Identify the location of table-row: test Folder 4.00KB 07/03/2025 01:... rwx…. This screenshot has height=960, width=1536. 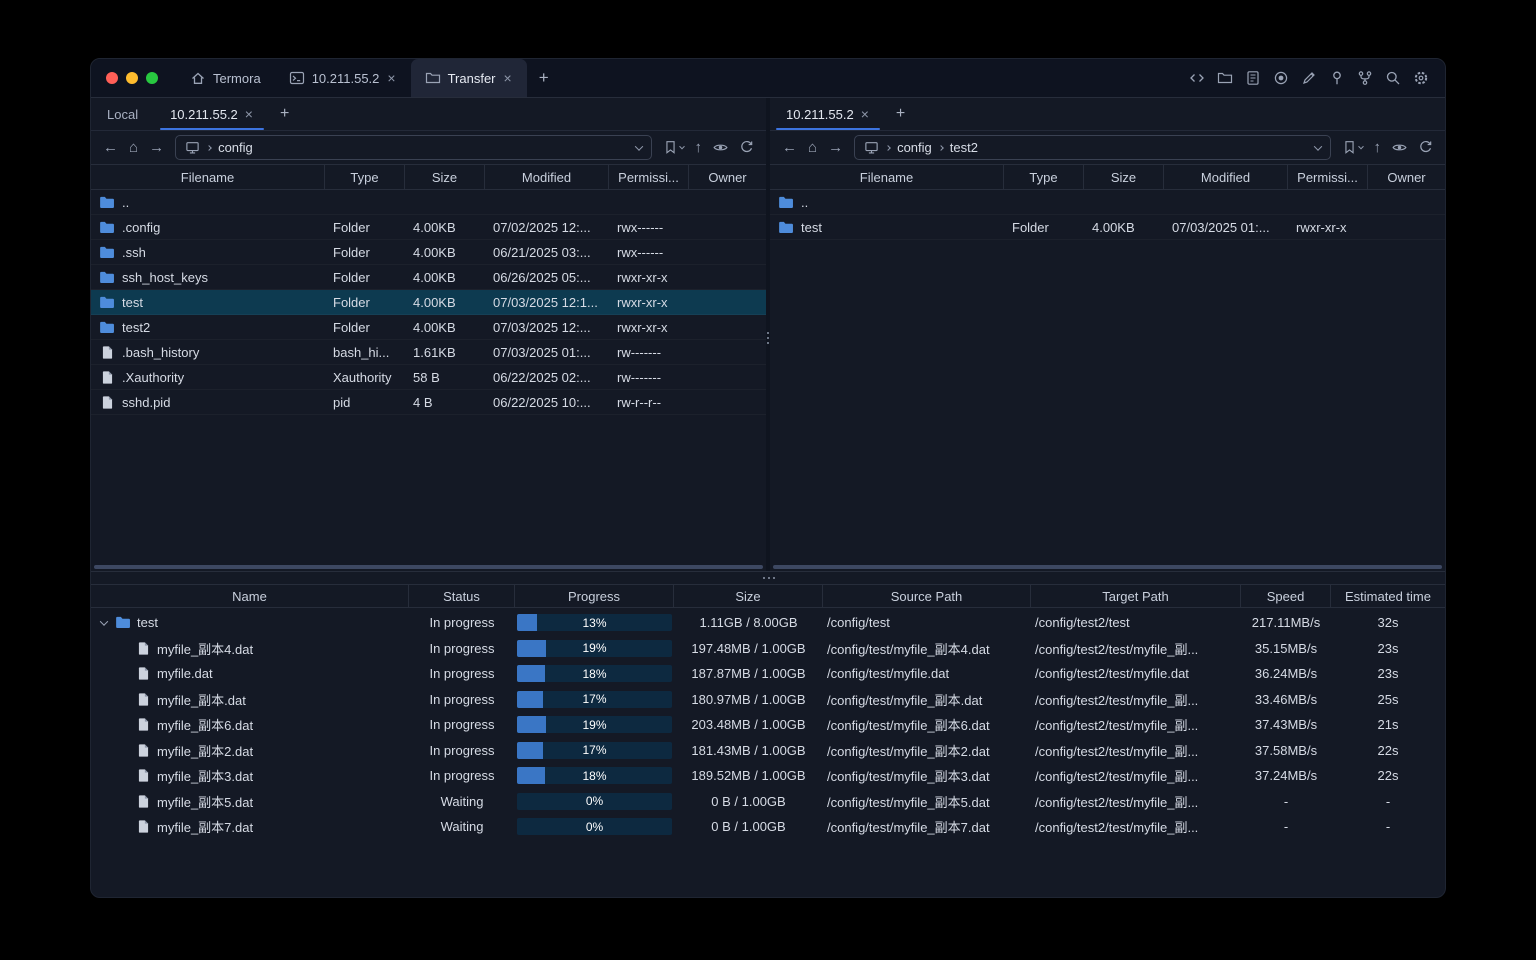
(1107, 227).